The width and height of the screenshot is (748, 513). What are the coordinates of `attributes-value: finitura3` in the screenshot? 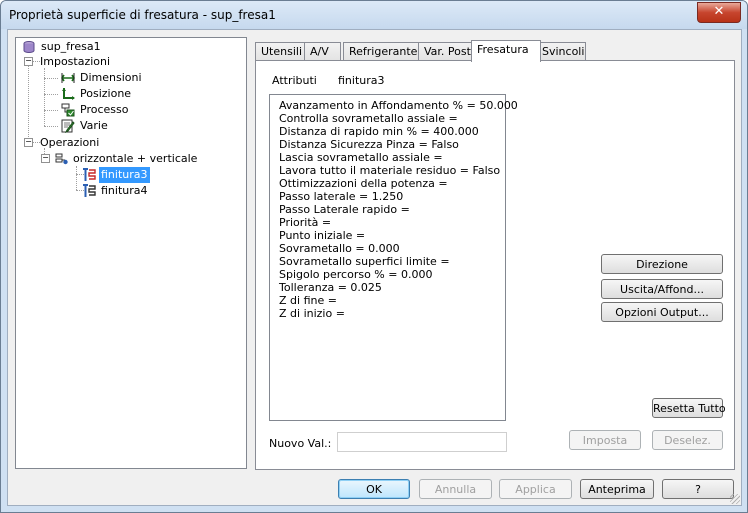 It's located at (361, 80).